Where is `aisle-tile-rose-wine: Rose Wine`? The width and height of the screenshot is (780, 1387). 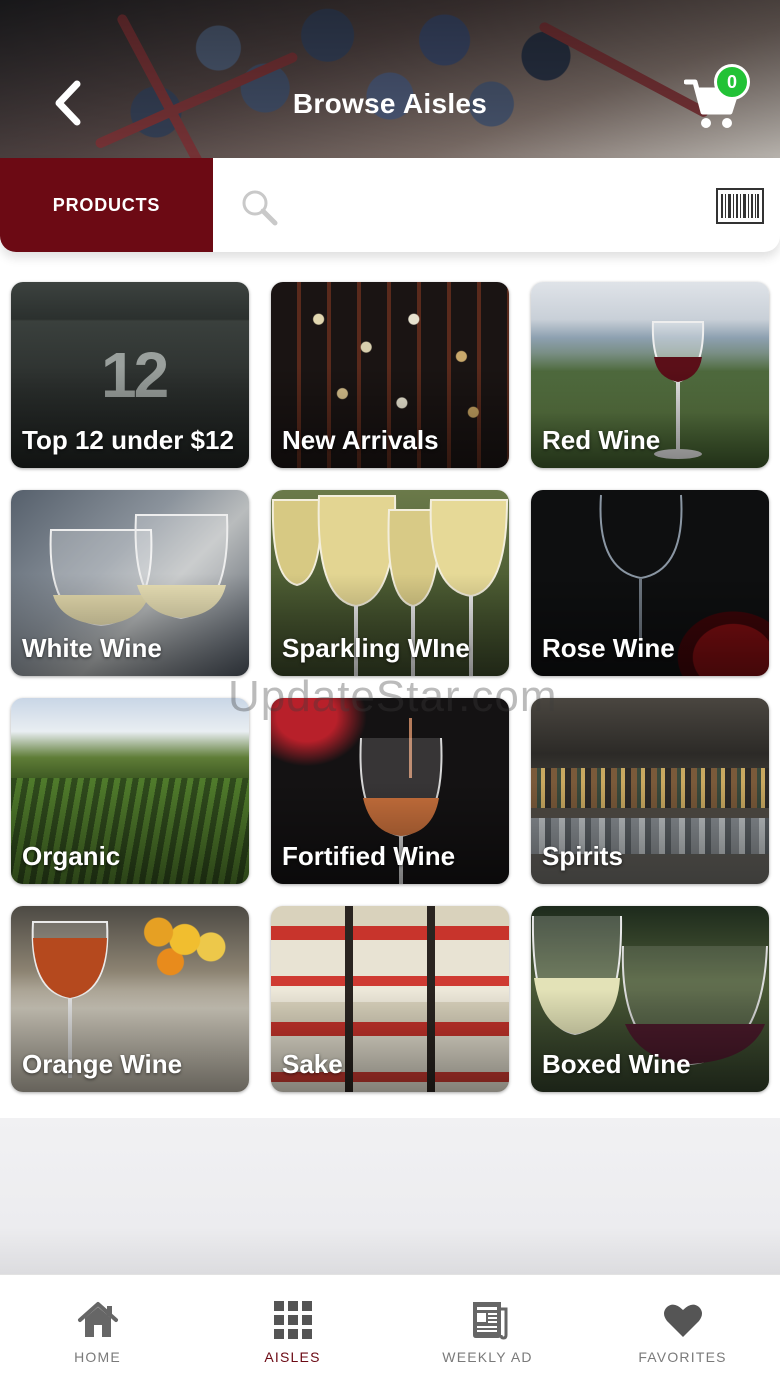 aisle-tile-rose-wine: Rose Wine is located at coordinates (650, 583).